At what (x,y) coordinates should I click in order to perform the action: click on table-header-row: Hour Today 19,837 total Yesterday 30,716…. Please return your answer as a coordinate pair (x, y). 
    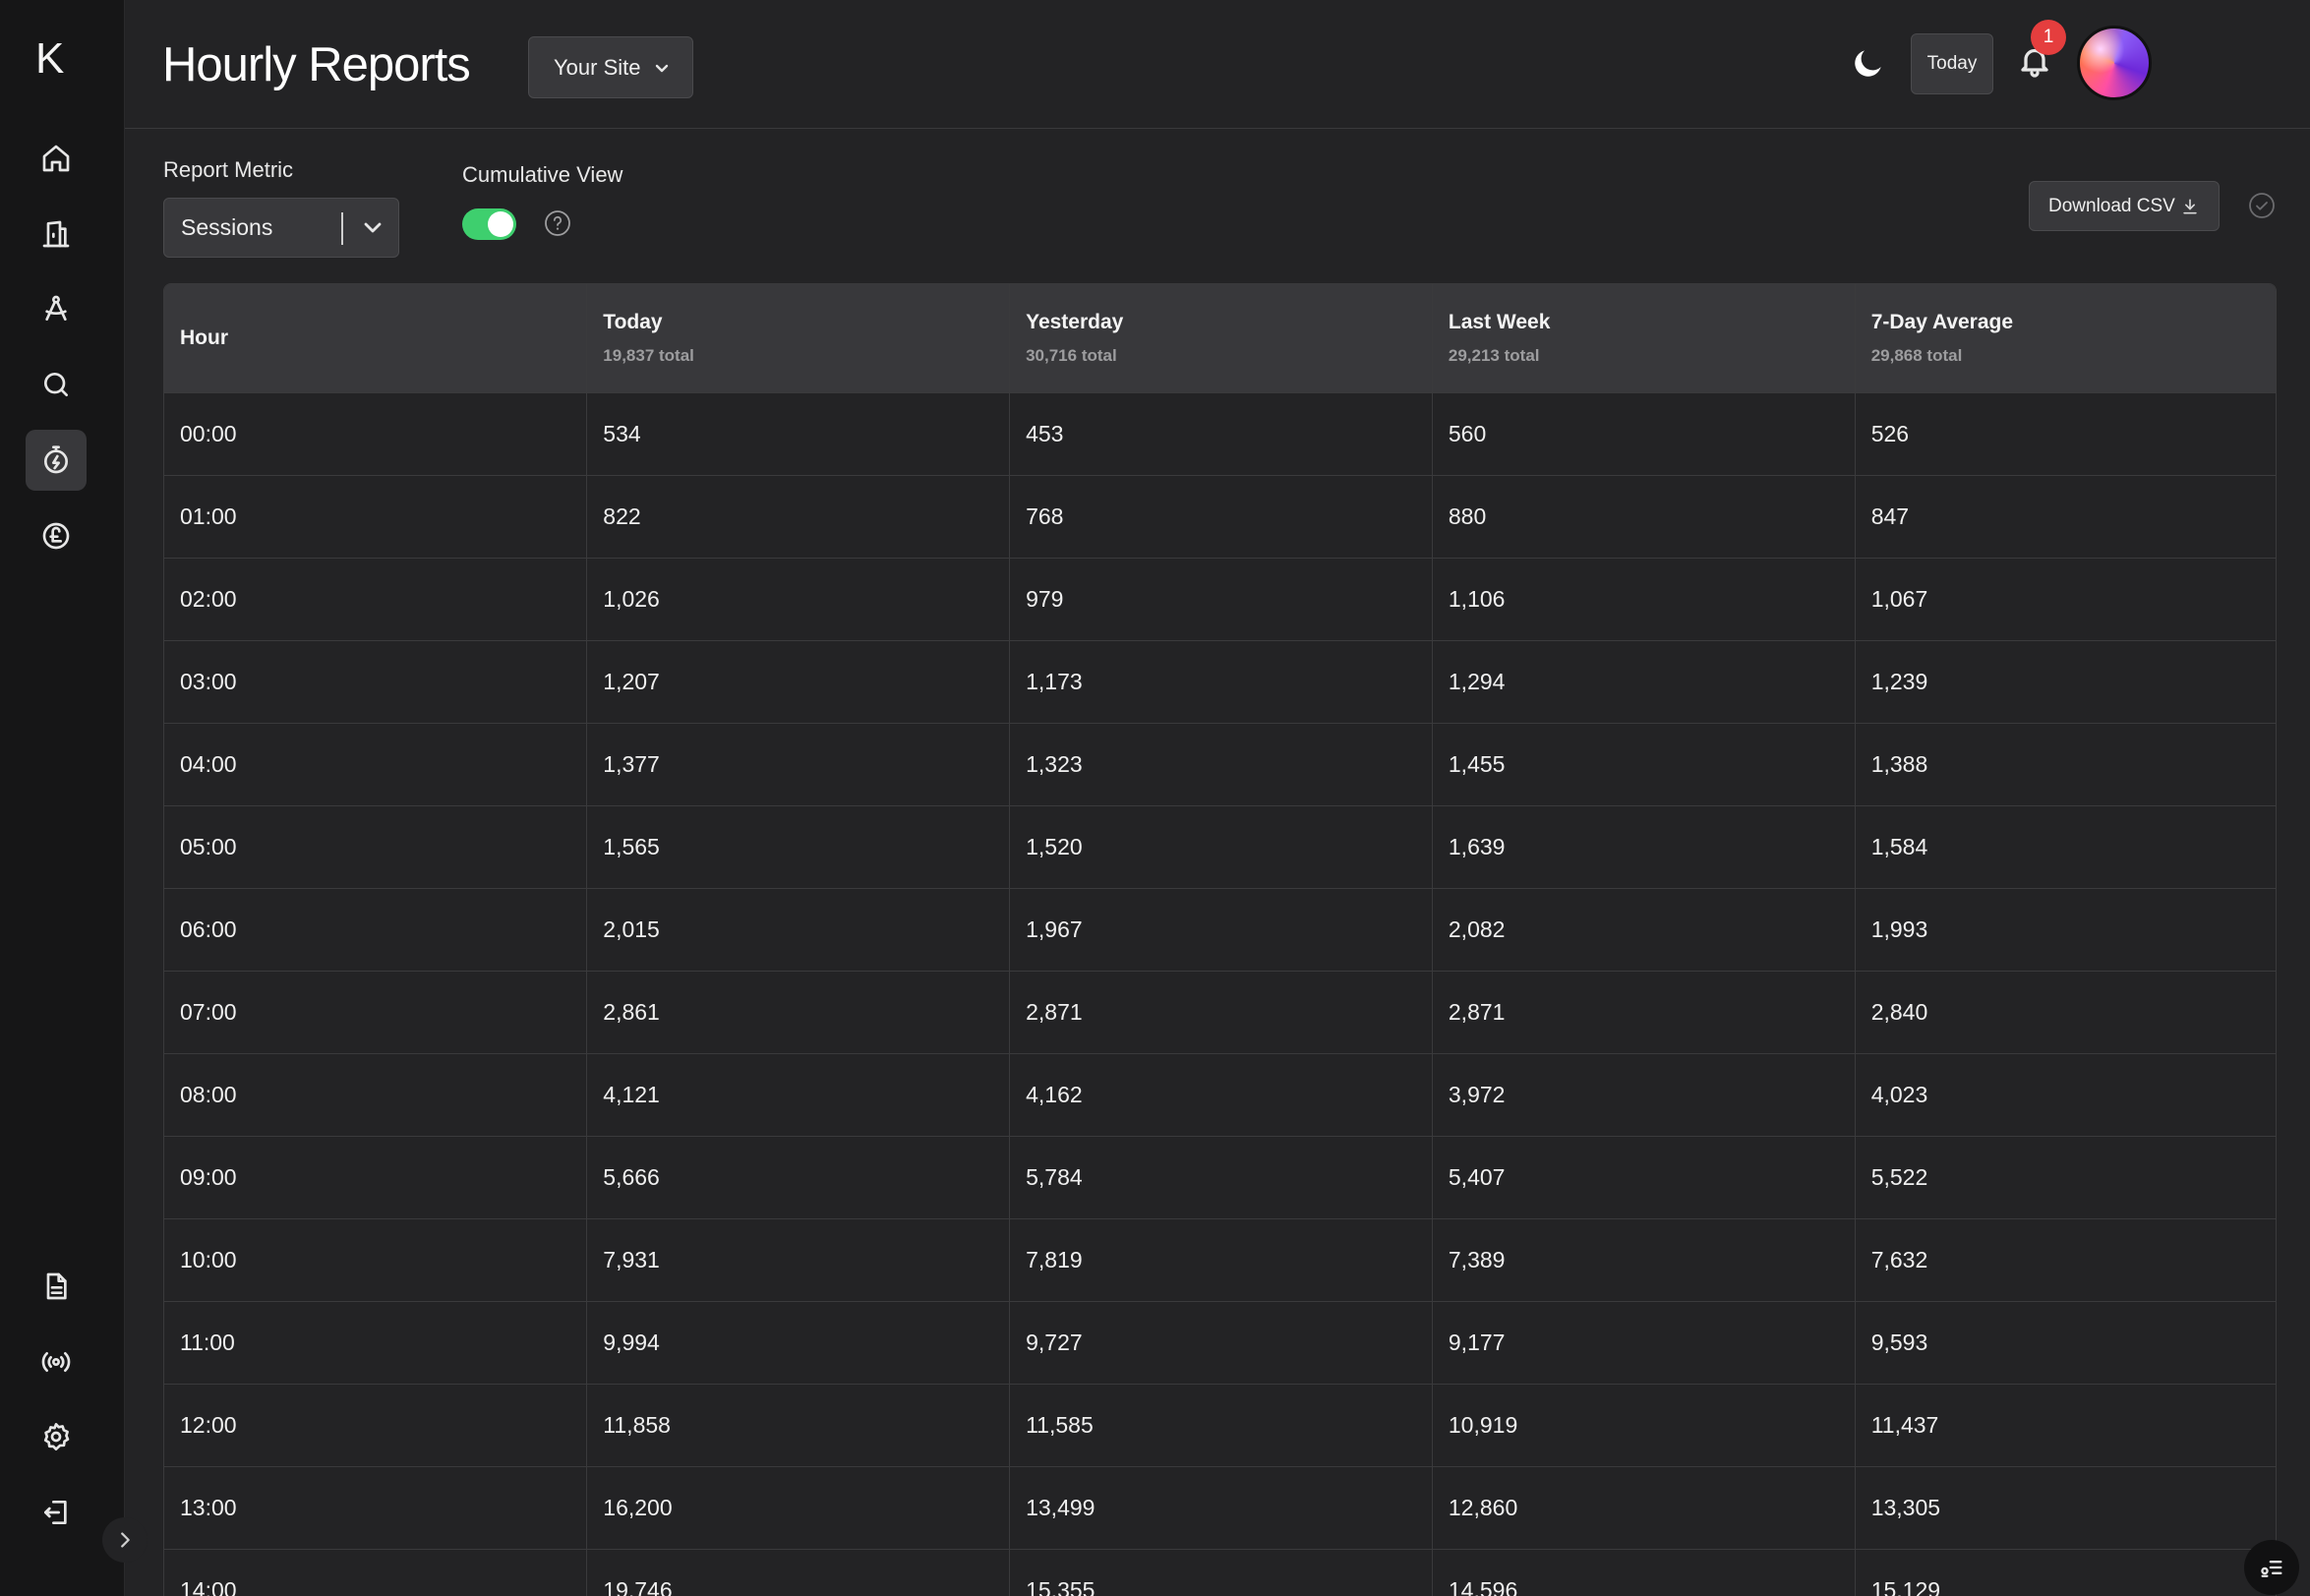
    Looking at the image, I should click on (1220, 338).